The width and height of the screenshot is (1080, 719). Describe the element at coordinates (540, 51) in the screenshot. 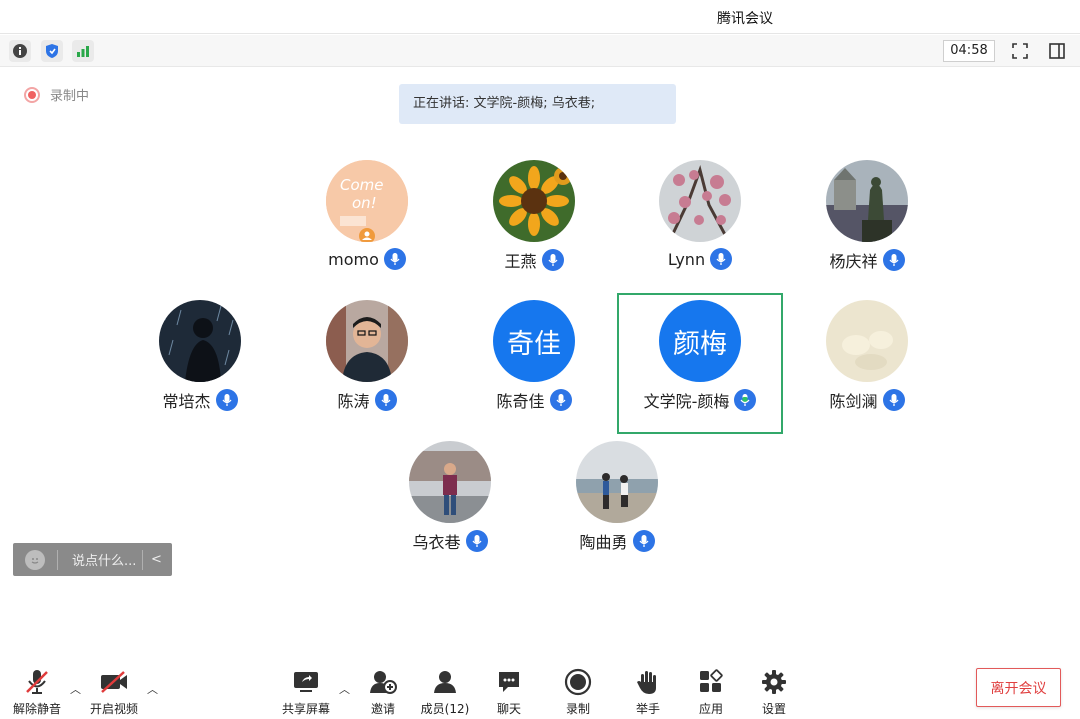

I see `status-bar: 04:58` at that location.